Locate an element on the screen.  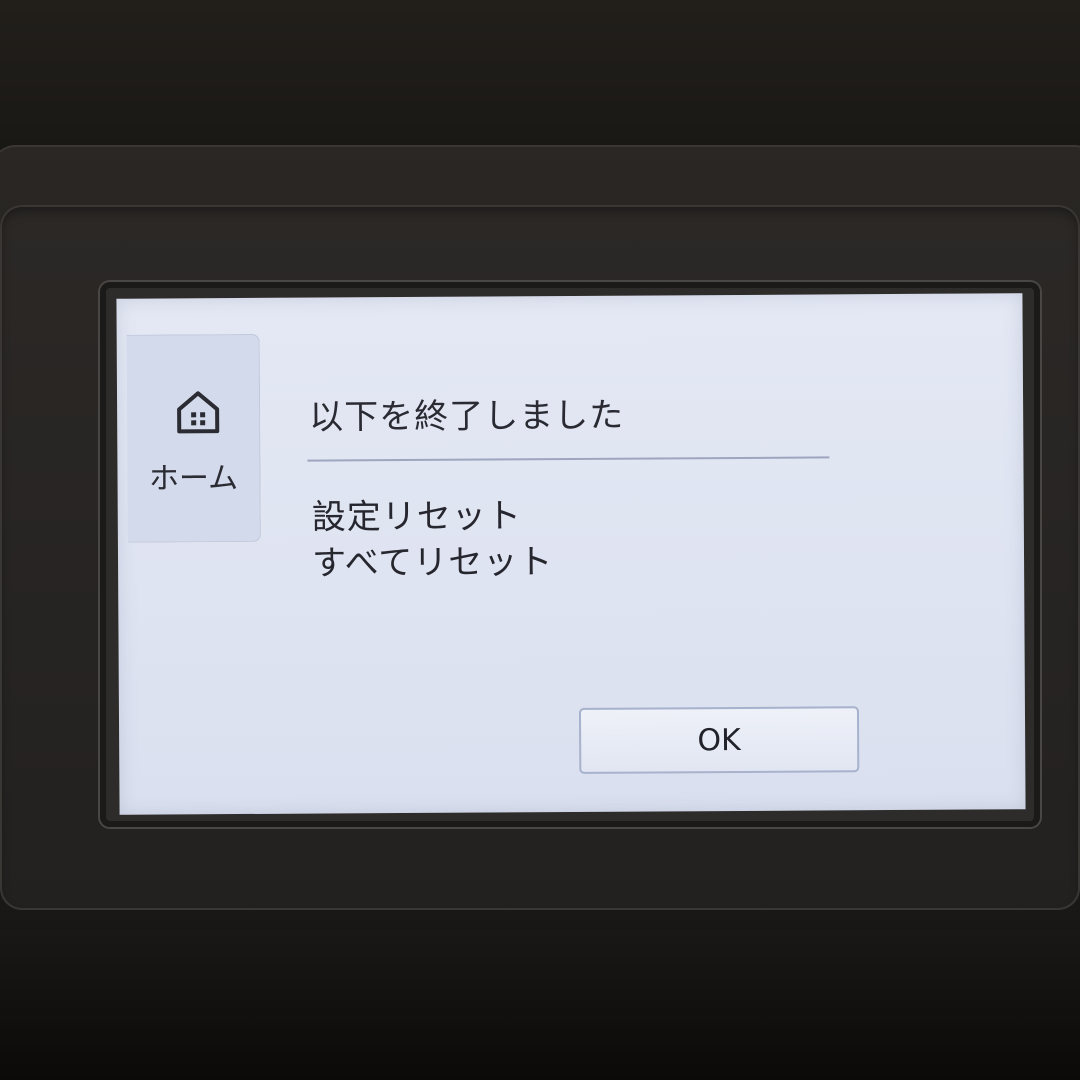
device-top-edge is located at coordinates (540, 75).